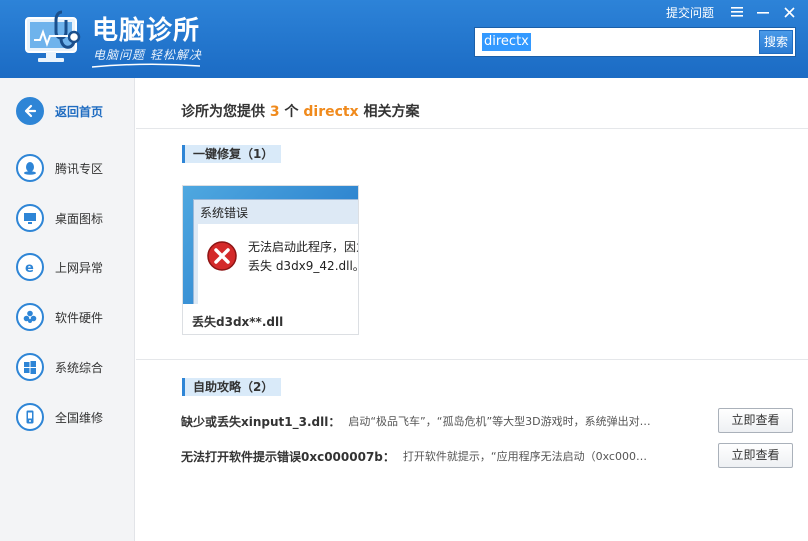  What do you see at coordinates (30, 367) in the screenshot?
I see `windows-icon` at bounding box center [30, 367].